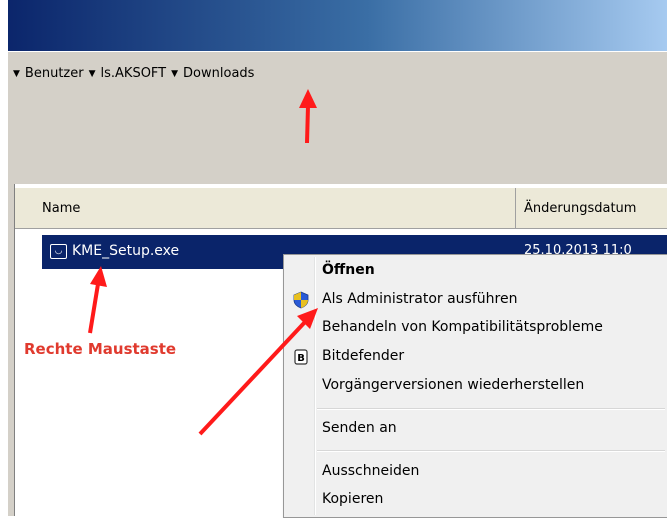  Describe the element at coordinates (308, 116) in the screenshot. I see `arrow-to-downloads-icon` at that location.